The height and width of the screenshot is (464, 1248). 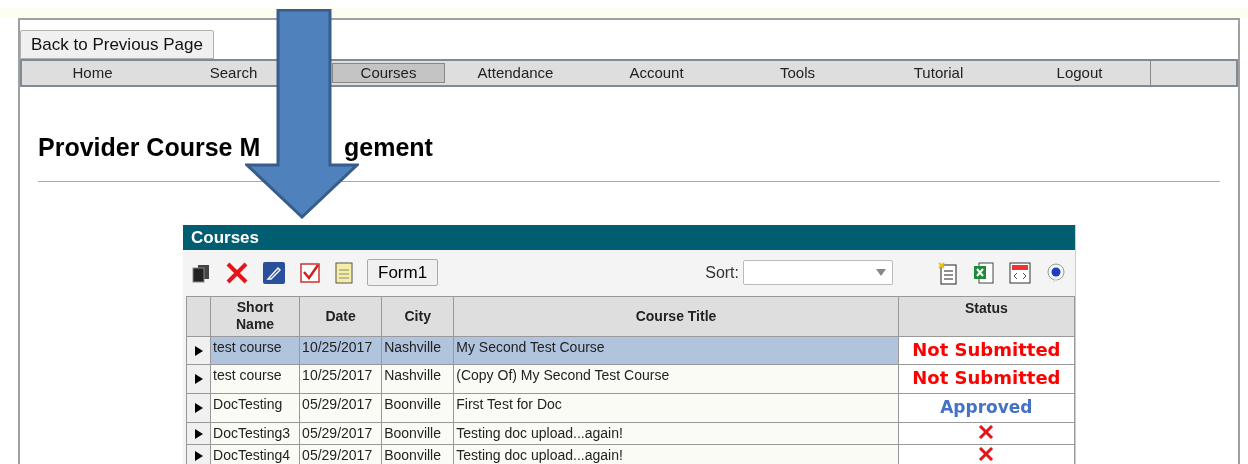 I want to click on column-header: Date, so click(x=340, y=316).